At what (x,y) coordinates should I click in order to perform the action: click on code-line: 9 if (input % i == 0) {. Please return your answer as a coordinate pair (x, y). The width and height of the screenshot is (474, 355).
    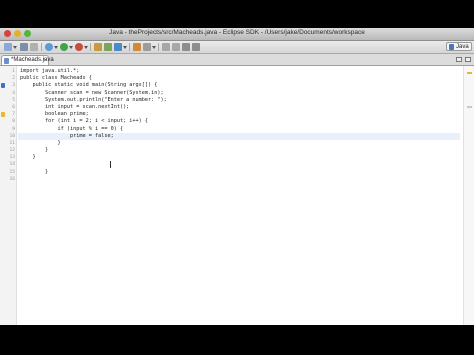
    Looking at the image, I should click on (236, 129).